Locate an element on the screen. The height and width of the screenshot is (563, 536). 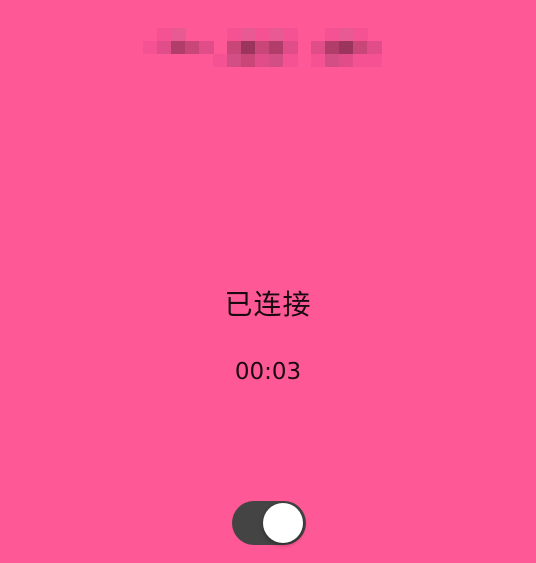
call-status-label: 已连接 is located at coordinates (268, 304).